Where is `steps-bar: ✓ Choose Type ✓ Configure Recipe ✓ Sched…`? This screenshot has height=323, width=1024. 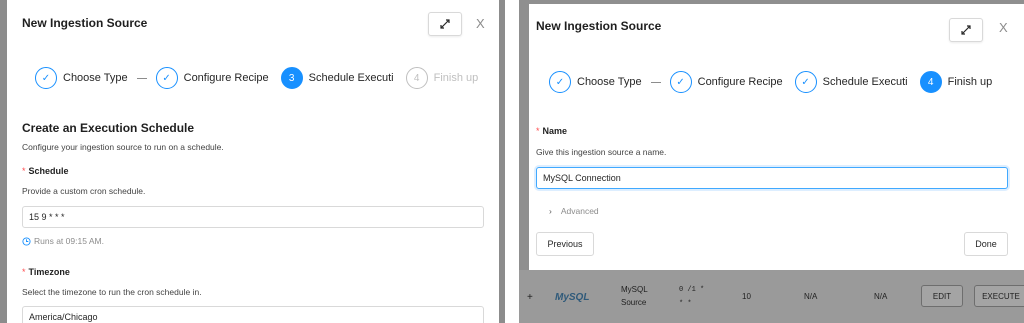 steps-bar: ✓ Choose Type ✓ Configure Recipe ✓ Sched… is located at coordinates (770, 82).